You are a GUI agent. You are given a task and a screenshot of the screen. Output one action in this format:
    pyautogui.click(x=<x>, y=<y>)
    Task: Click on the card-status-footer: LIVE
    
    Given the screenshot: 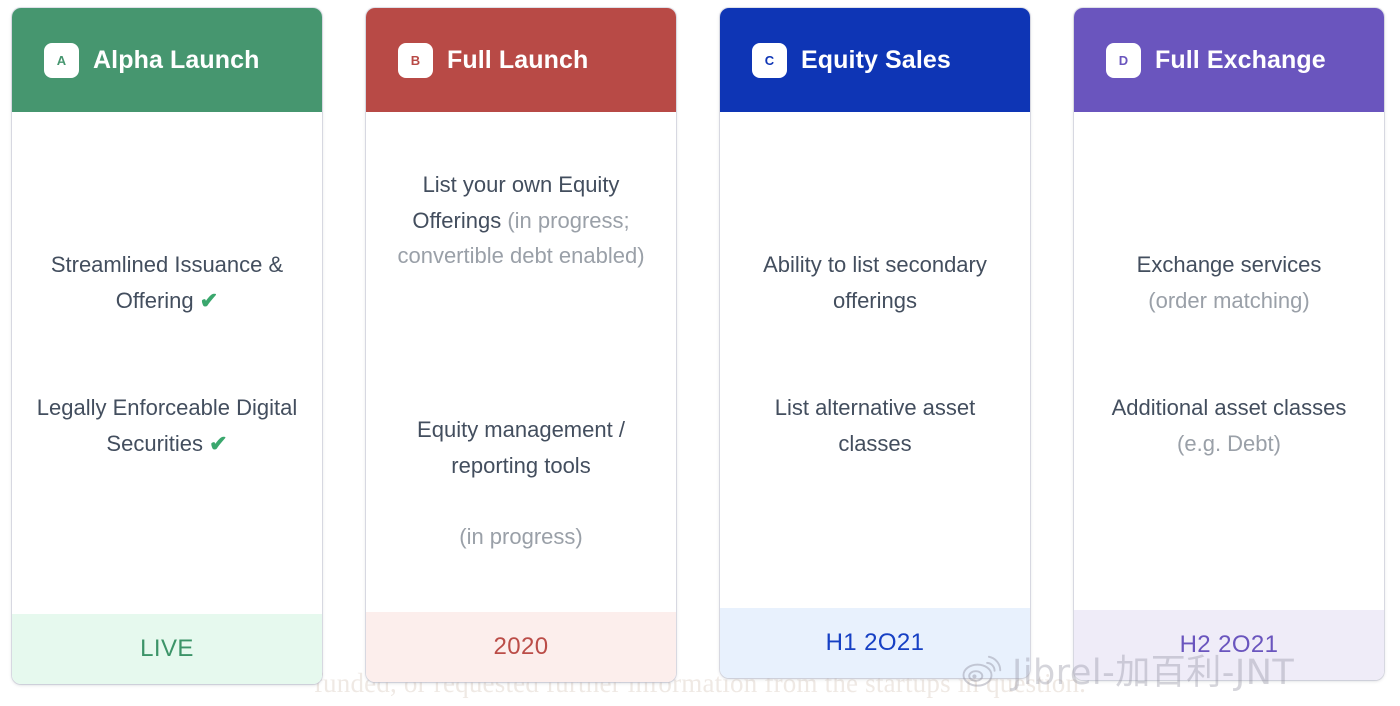 What is the action you would take?
    pyautogui.click(x=167, y=649)
    